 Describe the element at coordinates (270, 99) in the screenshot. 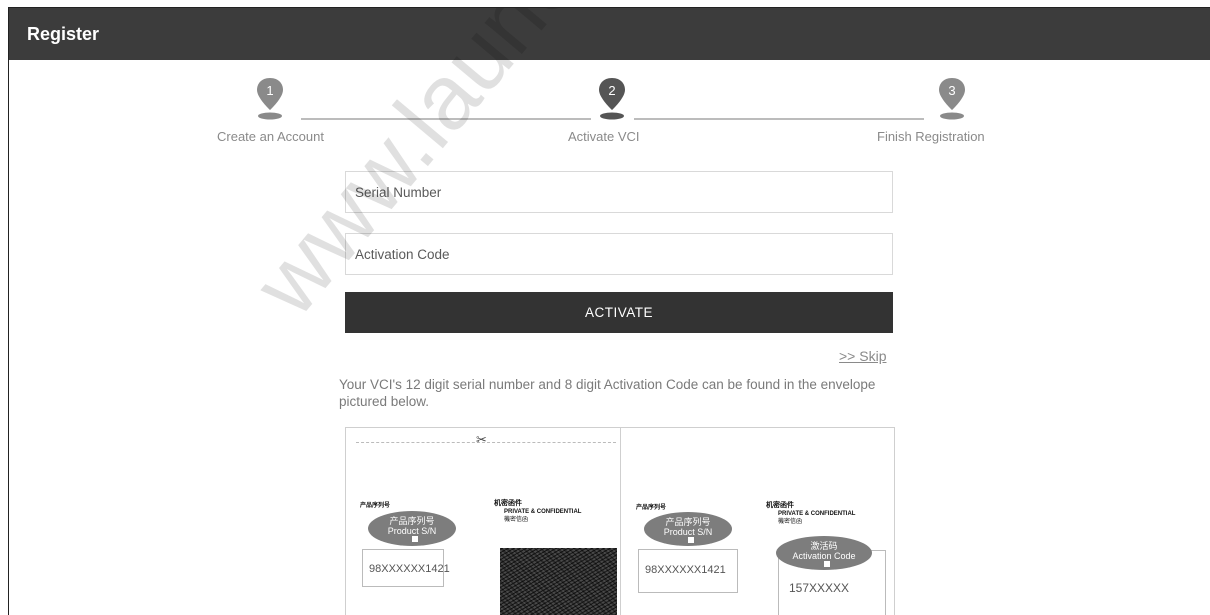

I see `location-pin-icon: 1` at that location.